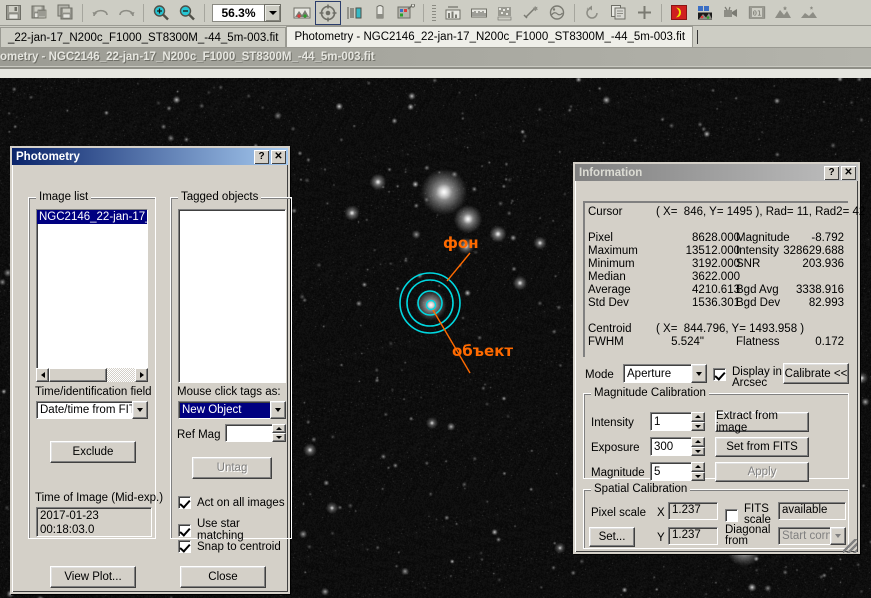 This screenshot has height=598, width=871. What do you see at coordinates (224, 410) in the screenshot?
I see `mouse-click-tag-value: New Object` at bounding box center [224, 410].